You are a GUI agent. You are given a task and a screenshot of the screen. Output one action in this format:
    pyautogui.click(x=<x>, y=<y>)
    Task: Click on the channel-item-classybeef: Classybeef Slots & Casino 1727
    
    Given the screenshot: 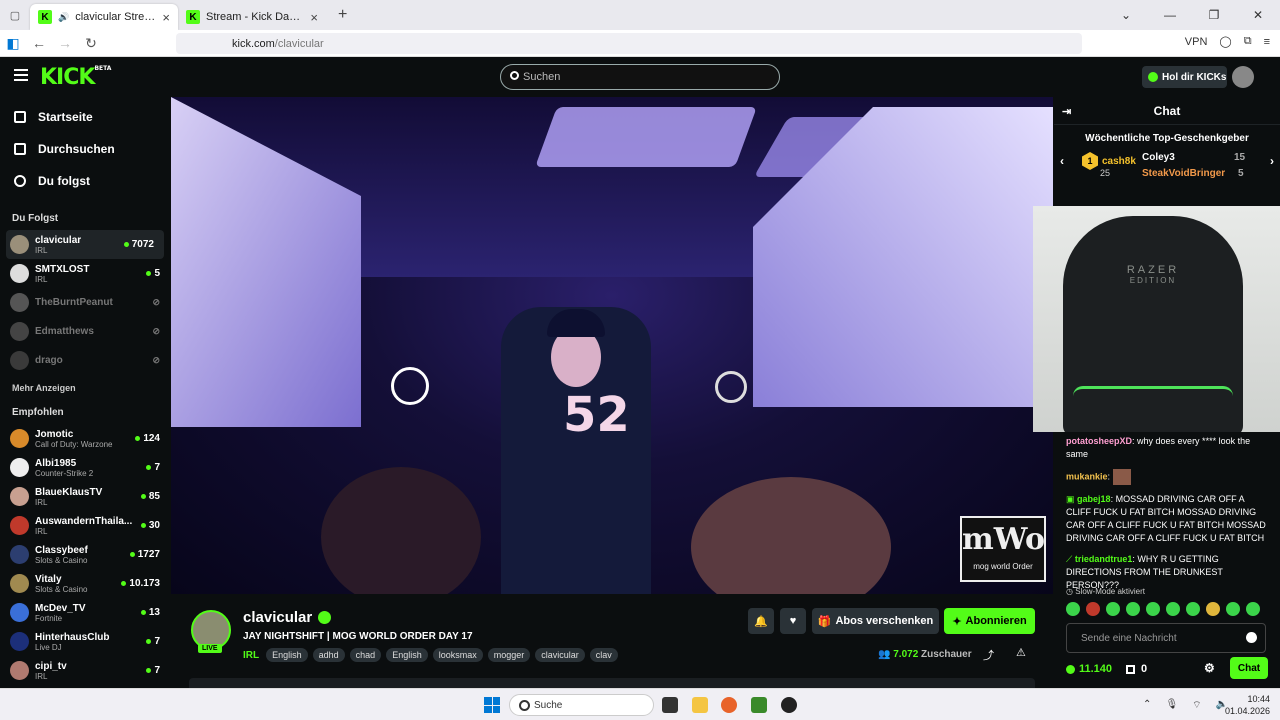 What is the action you would take?
    pyautogui.click(x=85, y=554)
    